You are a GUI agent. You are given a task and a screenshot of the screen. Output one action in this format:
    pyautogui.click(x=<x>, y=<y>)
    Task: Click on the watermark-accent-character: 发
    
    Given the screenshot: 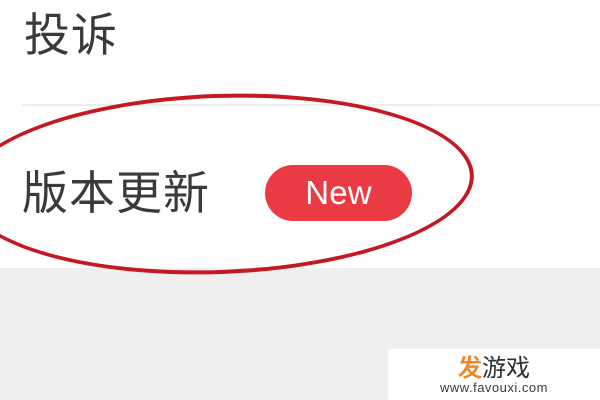 What is the action you would take?
    pyautogui.click(x=470, y=368)
    